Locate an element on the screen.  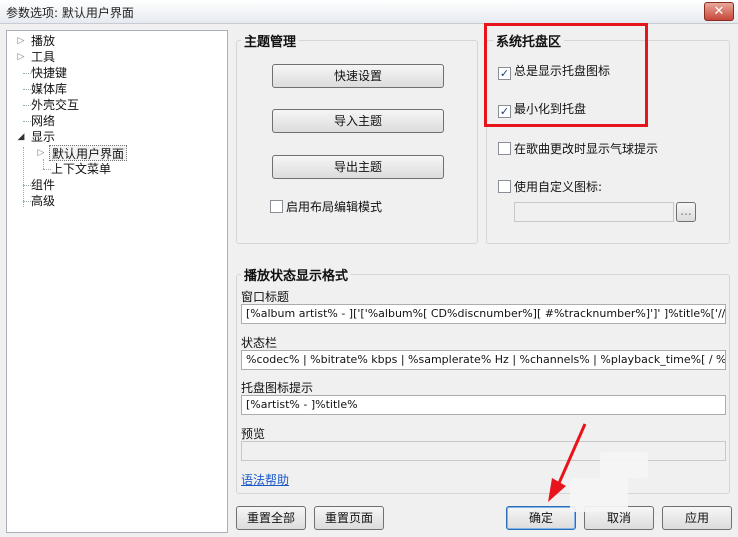
close-button: ✕ is located at coordinates (719, 11).